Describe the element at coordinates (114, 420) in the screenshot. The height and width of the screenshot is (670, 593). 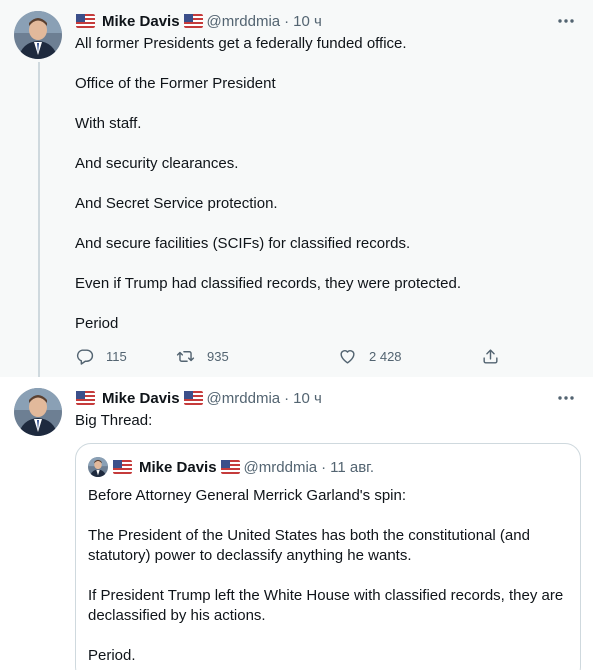
I see `tweet-paragraph: Big Thread:` at that location.